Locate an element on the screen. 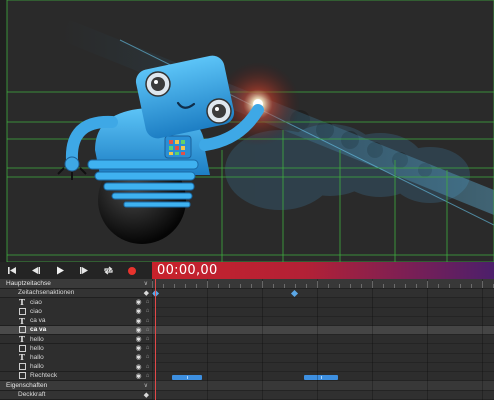 This screenshot has height=400, width=494. step-back-button is located at coordinates (36, 270).